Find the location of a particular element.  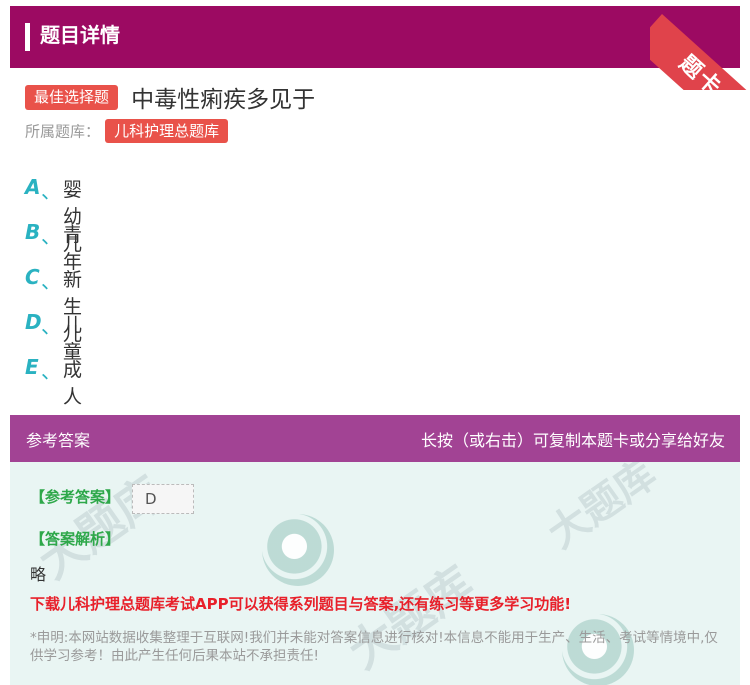

header-accent-bar is located at coordinates (27, 37).